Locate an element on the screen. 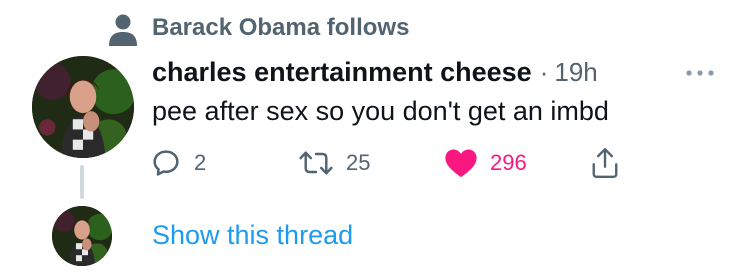 This screenshot has height=275, width=750. more-icon is located at coordinates (700, 73).